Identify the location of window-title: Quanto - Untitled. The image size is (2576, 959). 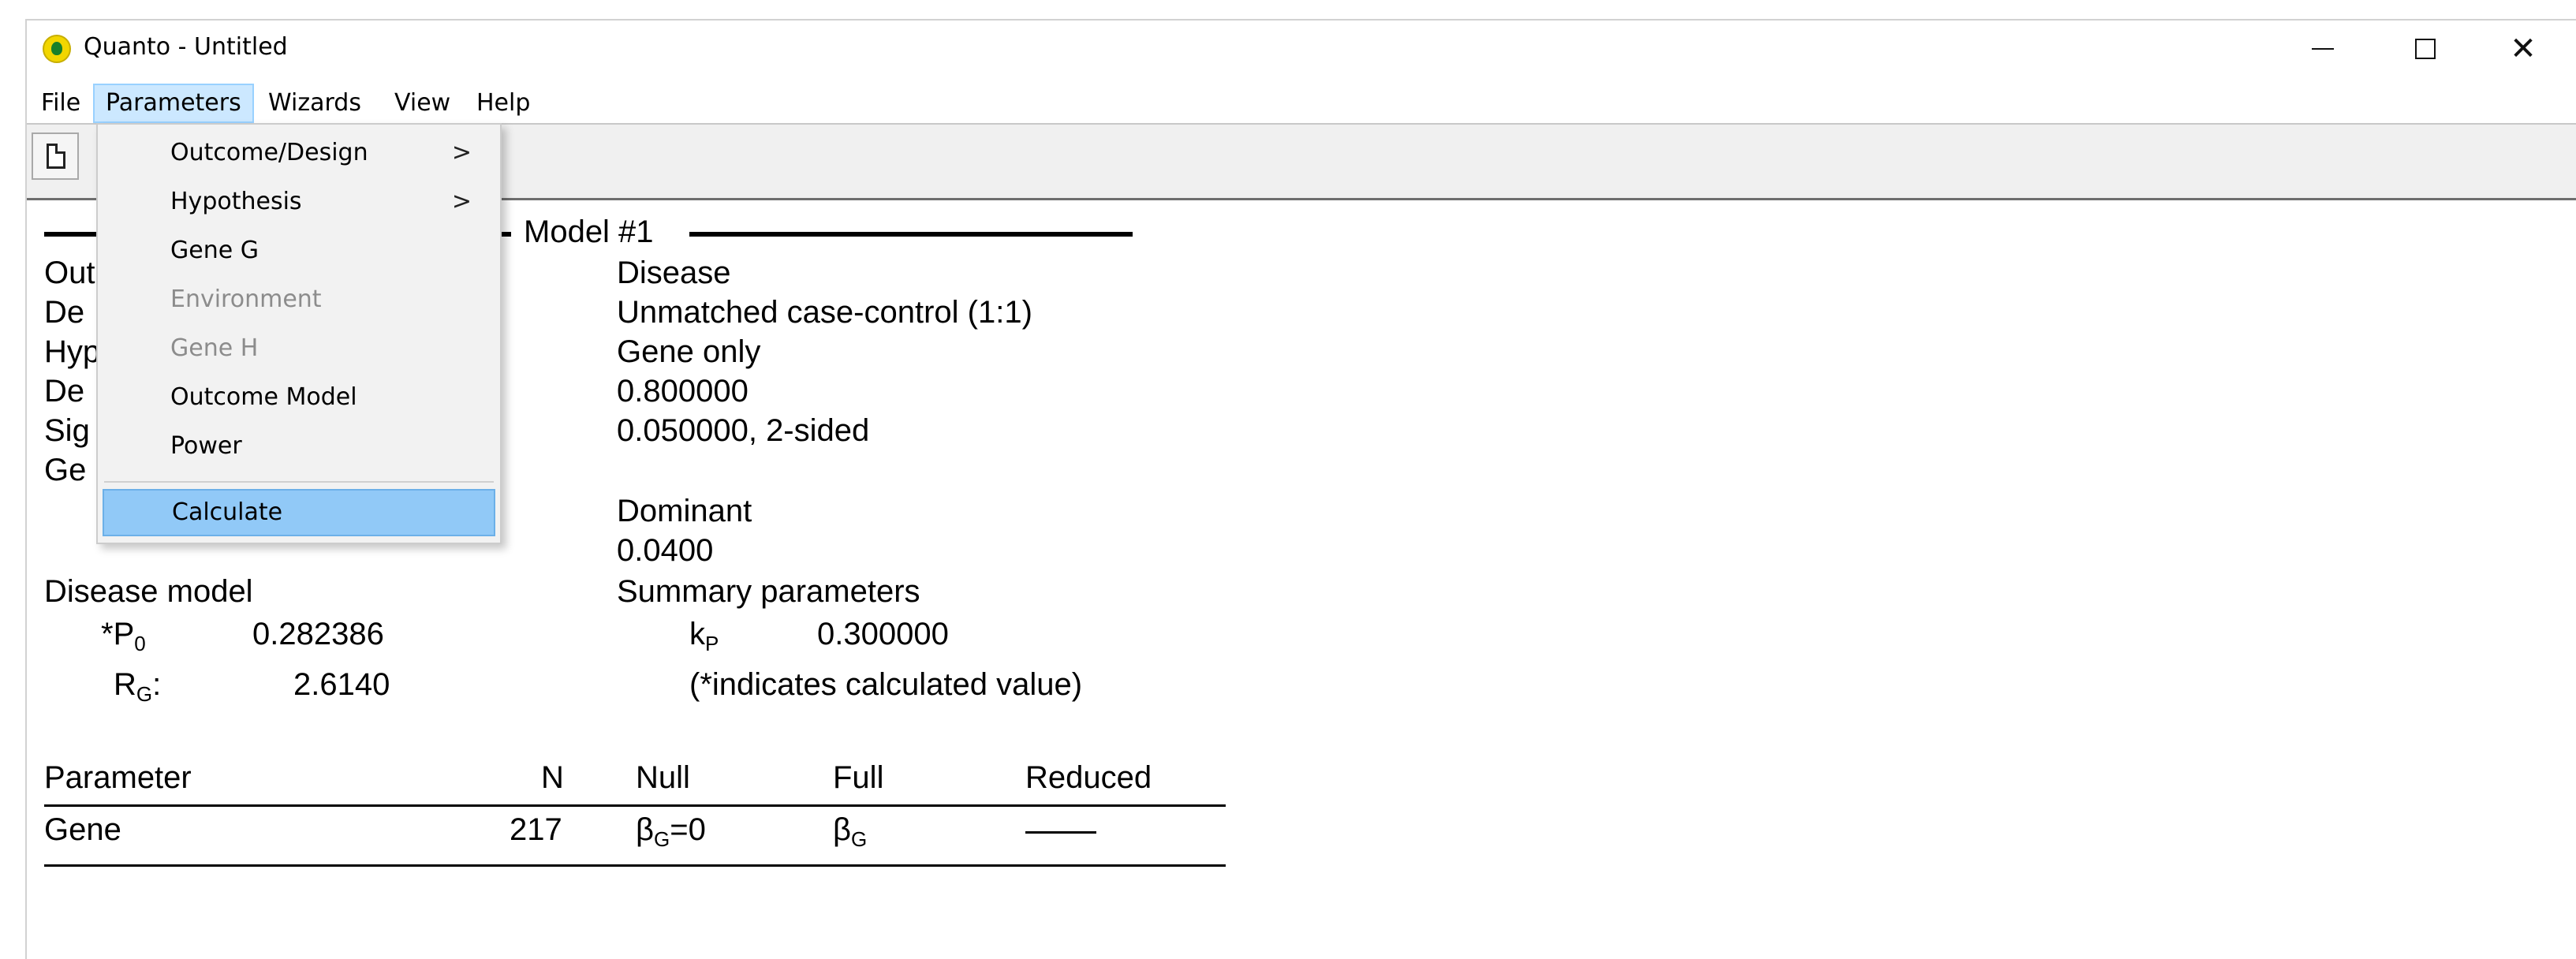
(186, 47).